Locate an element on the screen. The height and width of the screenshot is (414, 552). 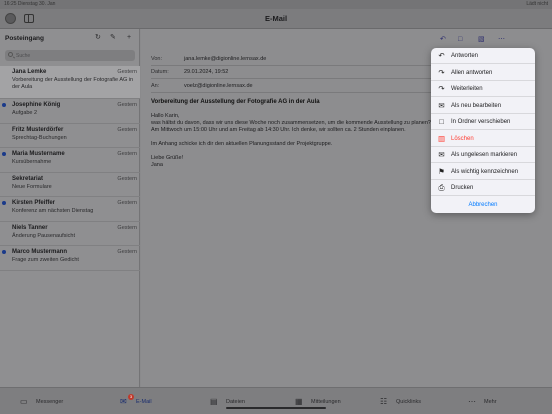
tab-label: E-Mail is located at coordinates (144, 402).